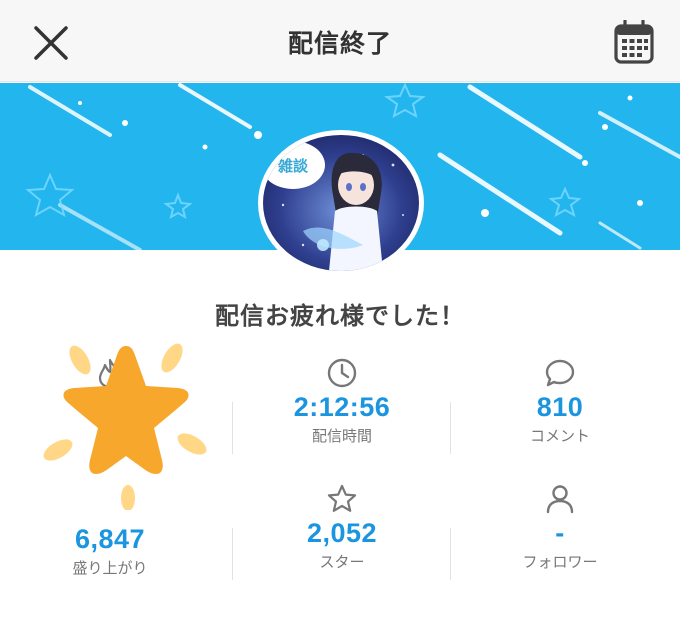  Describe the element at coordinates (560, 407) in the screenshot. I see `stat-value: 810` at that location.